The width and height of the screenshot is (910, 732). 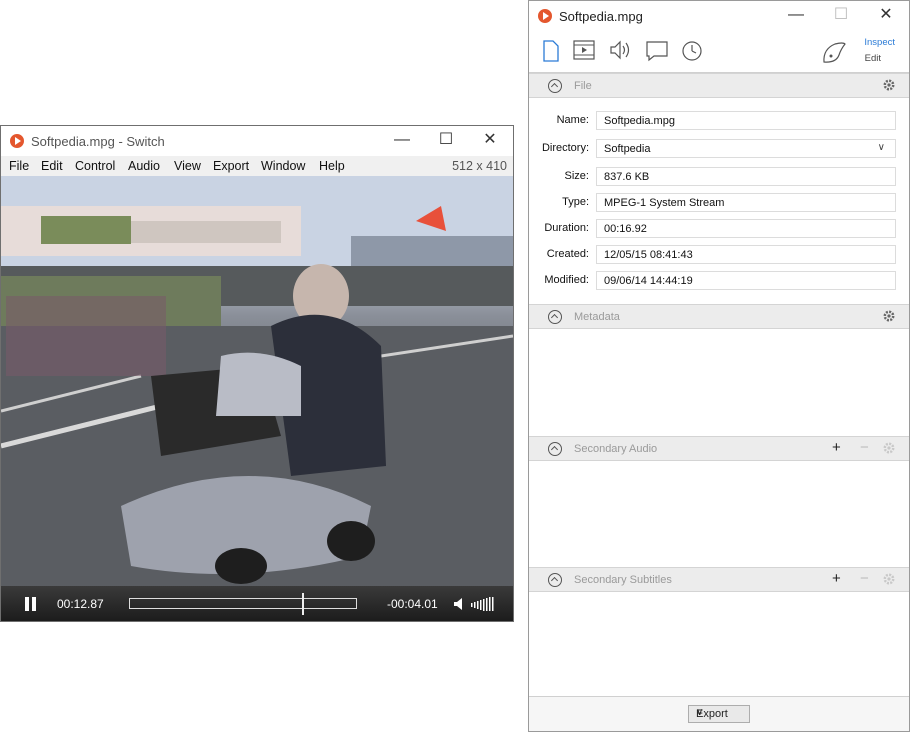 What do you see at coordinates (623, 580) in the screenshot?
I see `secondary-subtitles-title: Secondary Subtitles` at bounding box center [623, 580].